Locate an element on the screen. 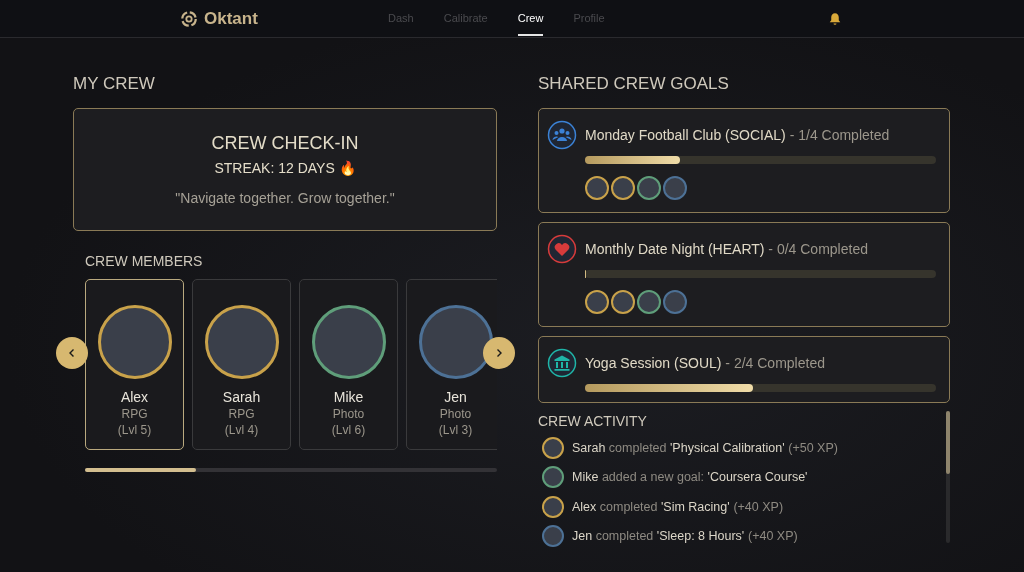 The height and width of the screenshot is (572, 1024). member-name: Jen is located at coordinates (455, 397).